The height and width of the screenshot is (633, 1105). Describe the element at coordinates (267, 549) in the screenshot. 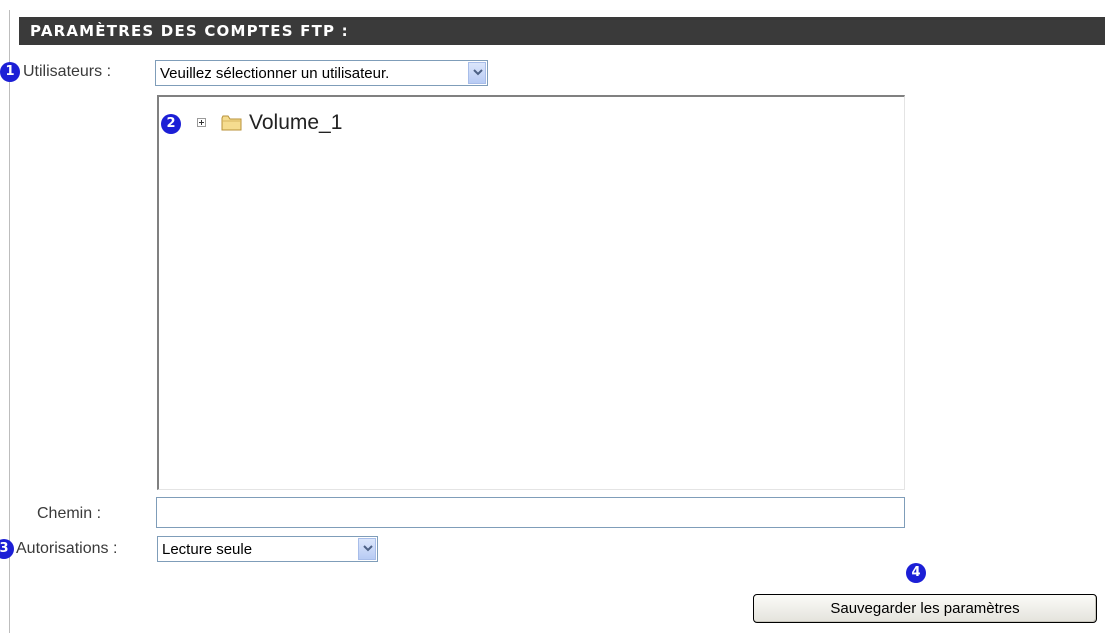

I see `permissions-select: Lecture seule` at that location.